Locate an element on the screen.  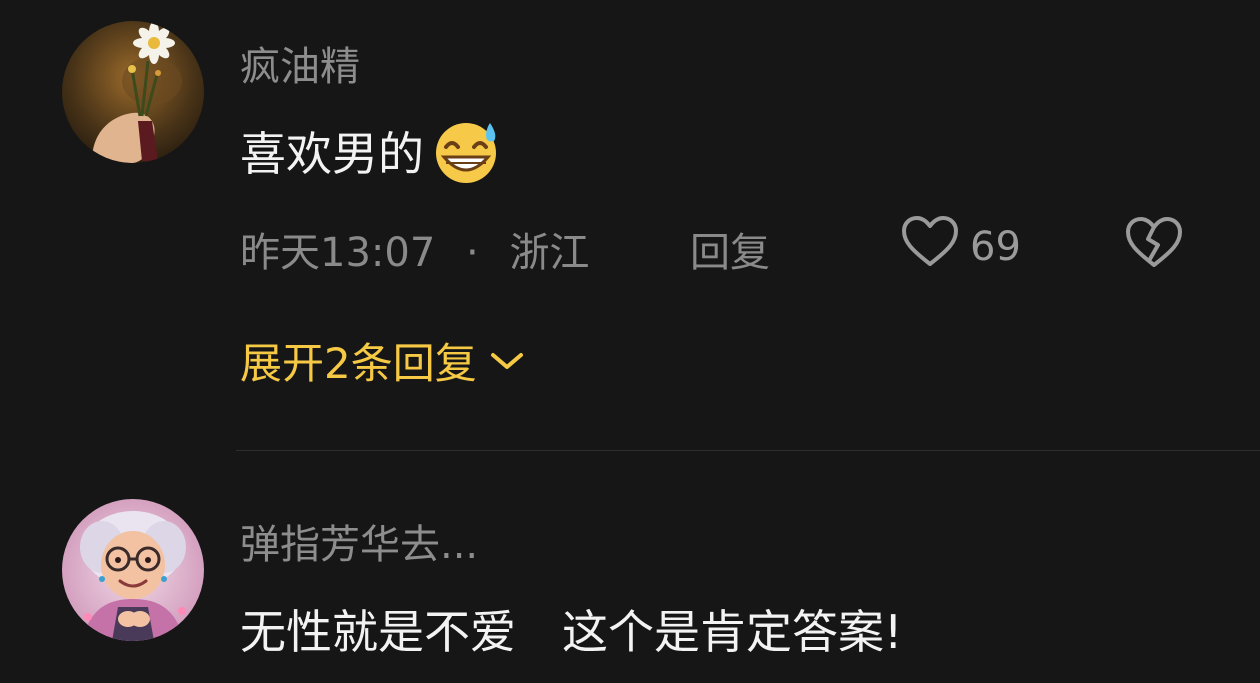
comment-divider is located at coordinates (748, 450).